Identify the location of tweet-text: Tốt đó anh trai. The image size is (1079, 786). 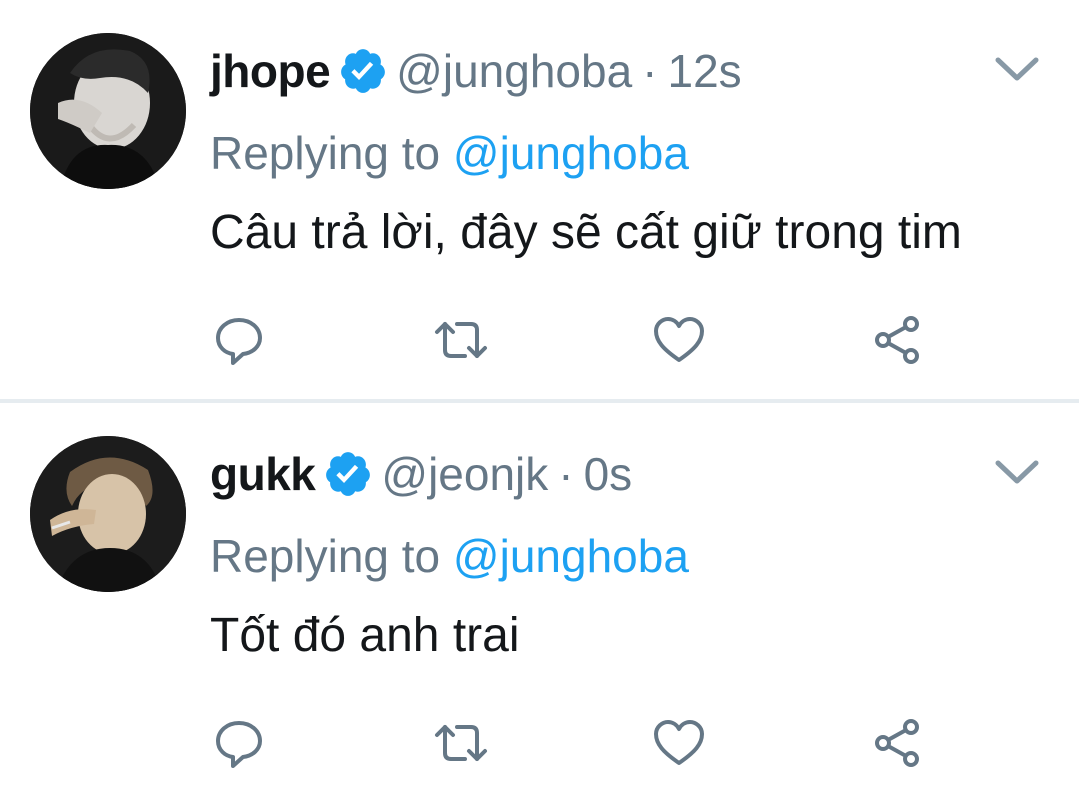
(365, 635).